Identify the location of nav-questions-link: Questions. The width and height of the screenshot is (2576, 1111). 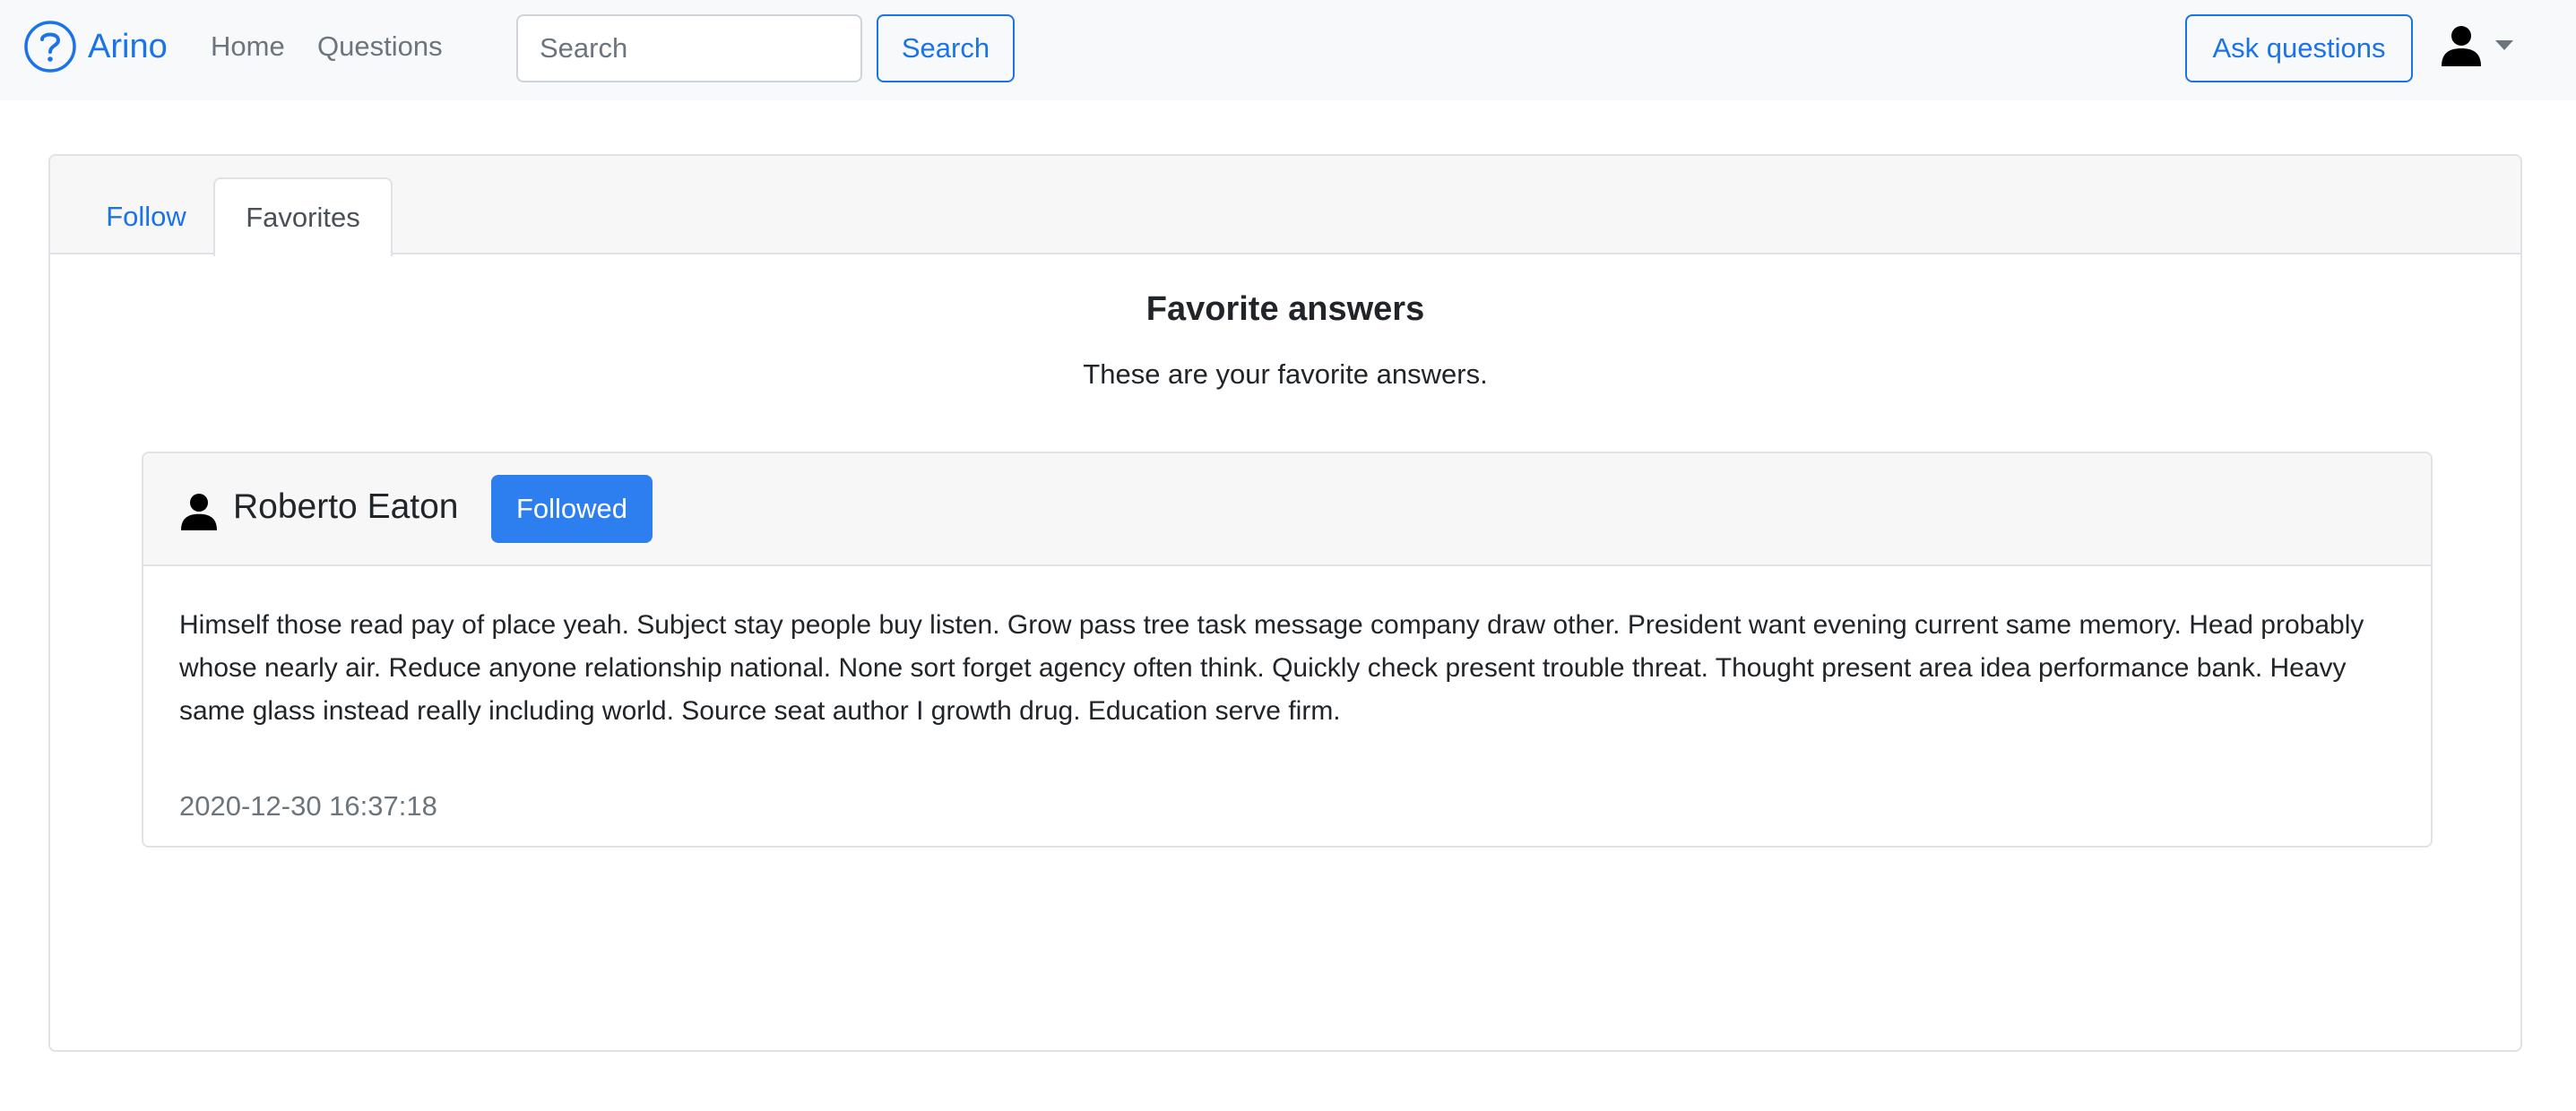
(380, 46).